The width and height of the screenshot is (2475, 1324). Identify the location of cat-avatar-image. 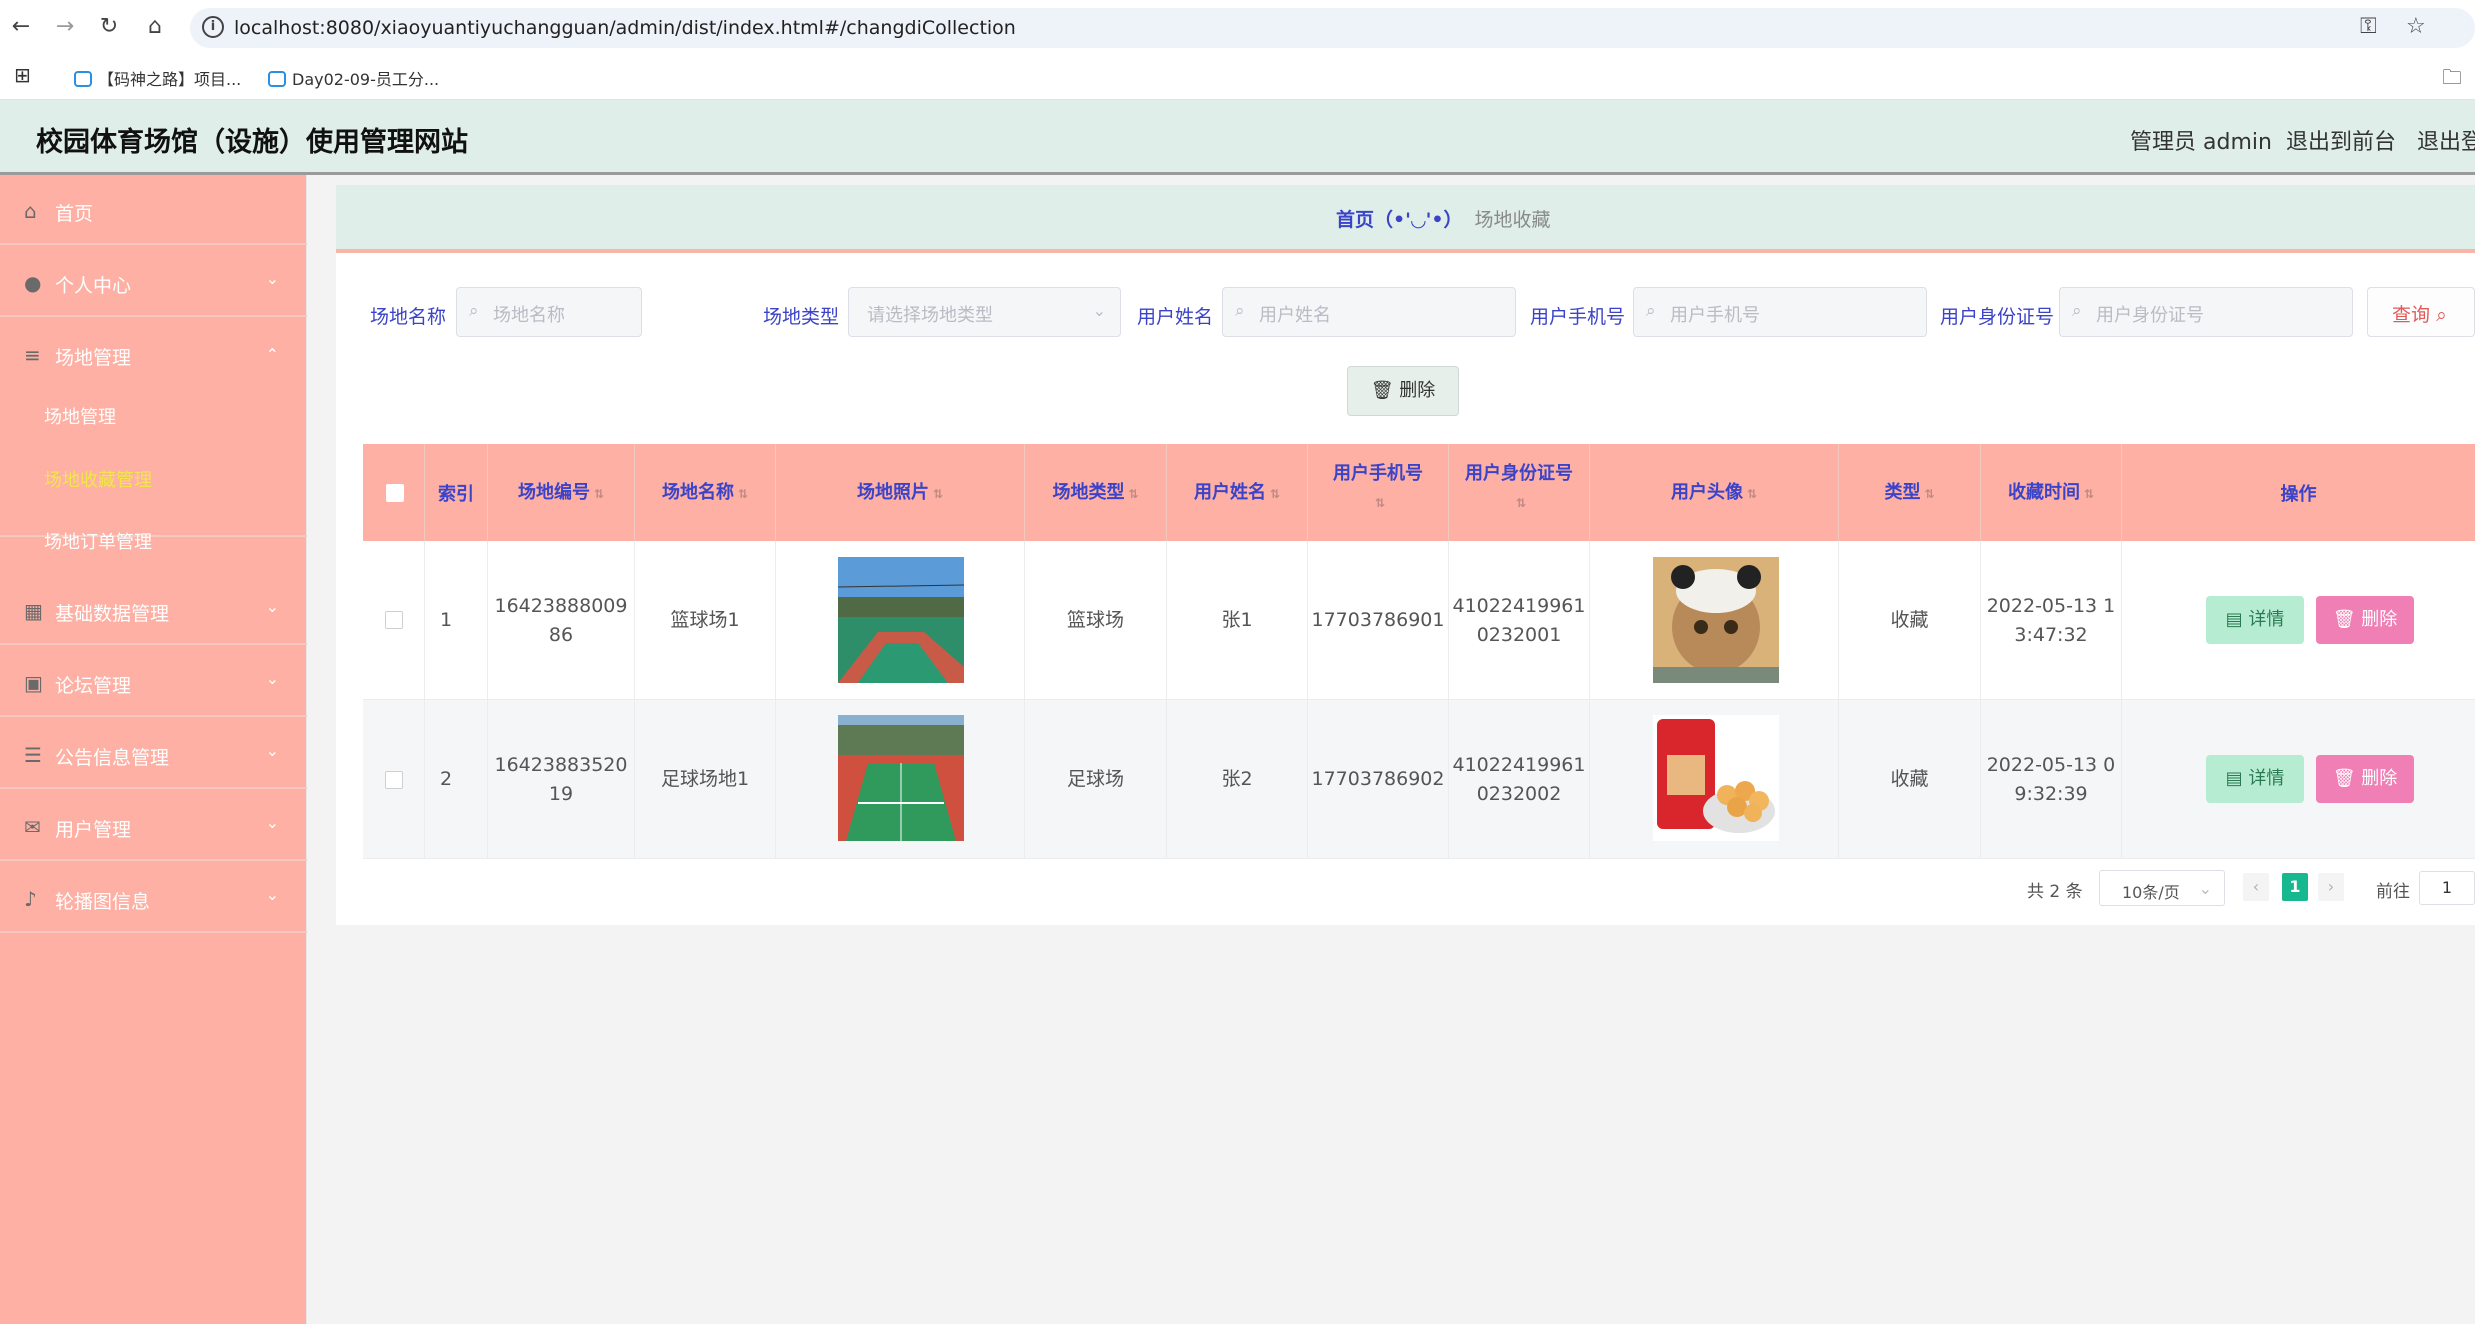
(1716, 620).